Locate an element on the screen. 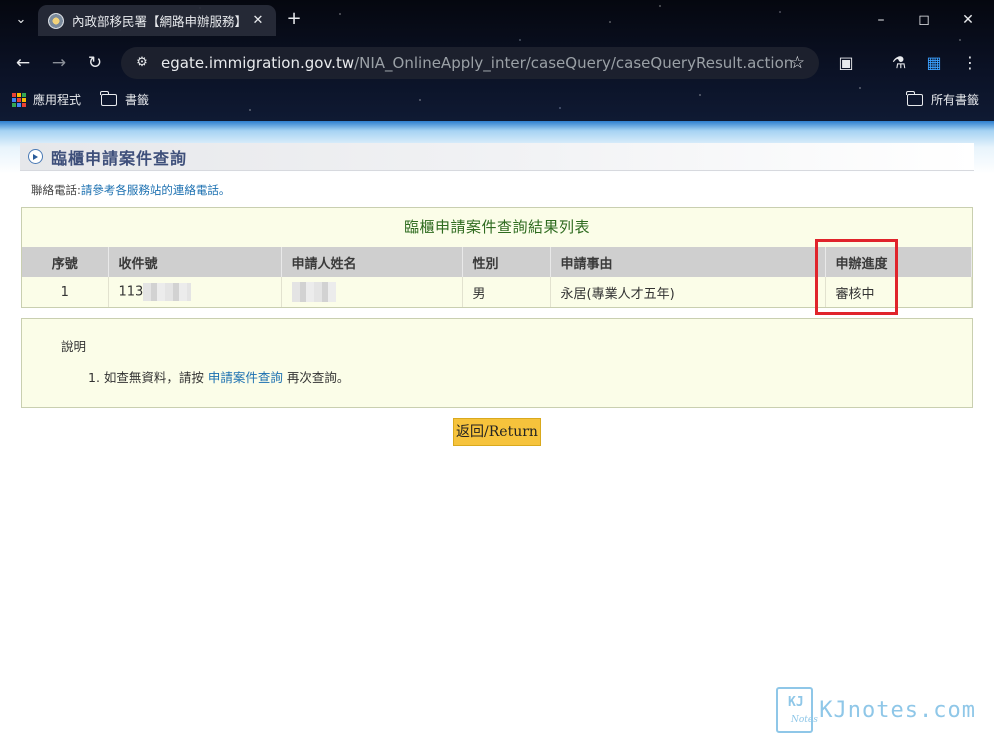 This screenshot has width=994, height=740. labs-flask-icon: ⚗ is located at coordinates (899, 63).